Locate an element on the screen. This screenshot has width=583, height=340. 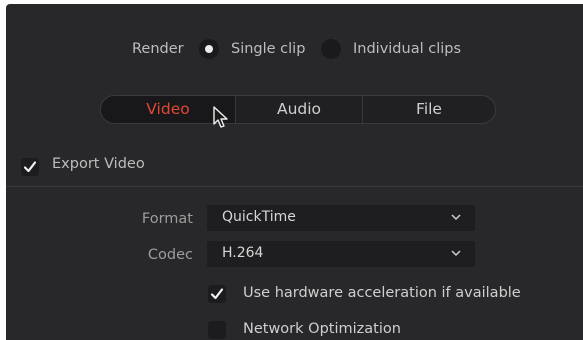
network-optimization-checkbox is located at coordinates (217, 330).